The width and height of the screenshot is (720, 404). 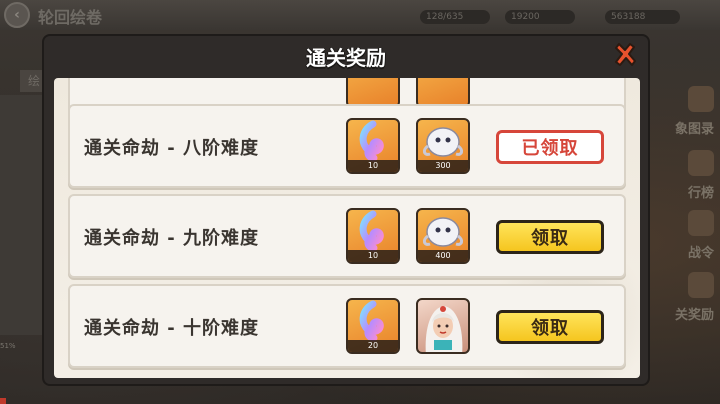 I want to click on item-quantity: 400, so click(x=443, y=256).